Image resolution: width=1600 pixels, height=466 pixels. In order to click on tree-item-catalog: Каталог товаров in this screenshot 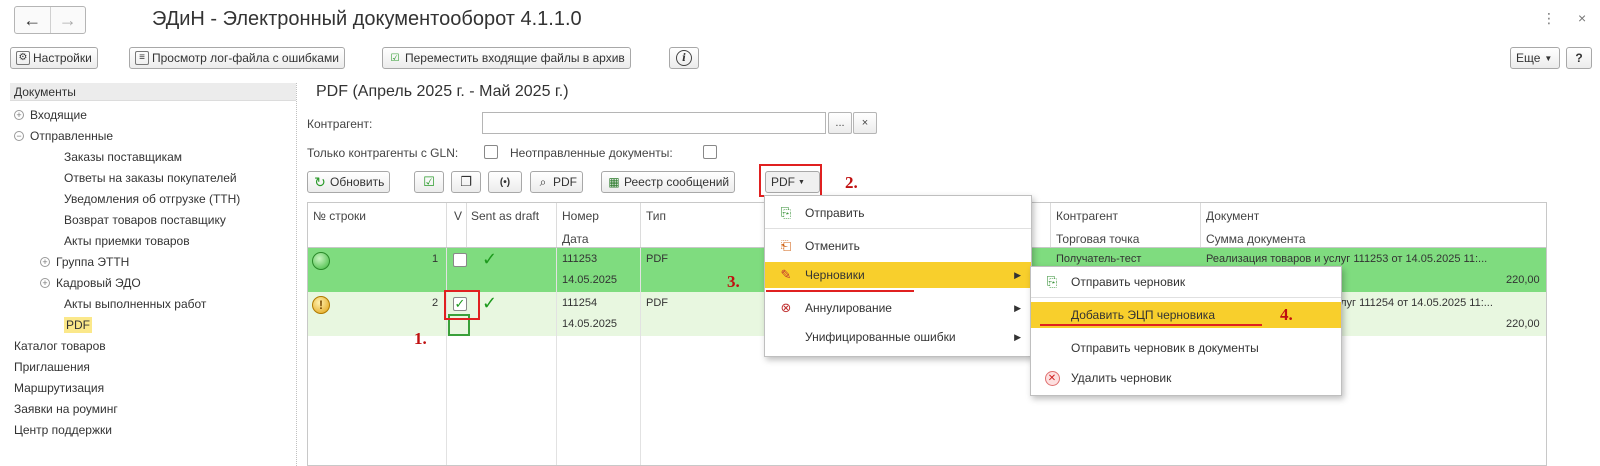, I will do `click(60, 346)`.